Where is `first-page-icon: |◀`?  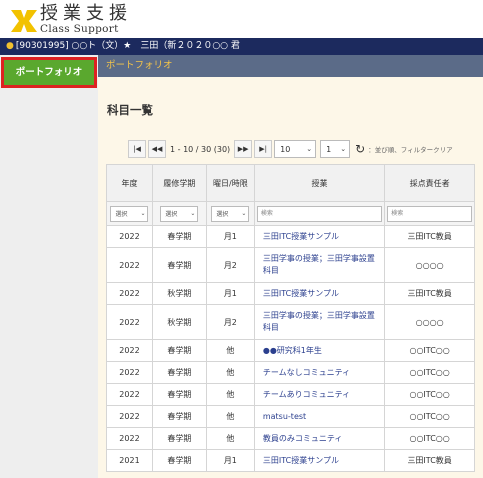
first-page-icon: |◀ is located at coordinates (137, 149).